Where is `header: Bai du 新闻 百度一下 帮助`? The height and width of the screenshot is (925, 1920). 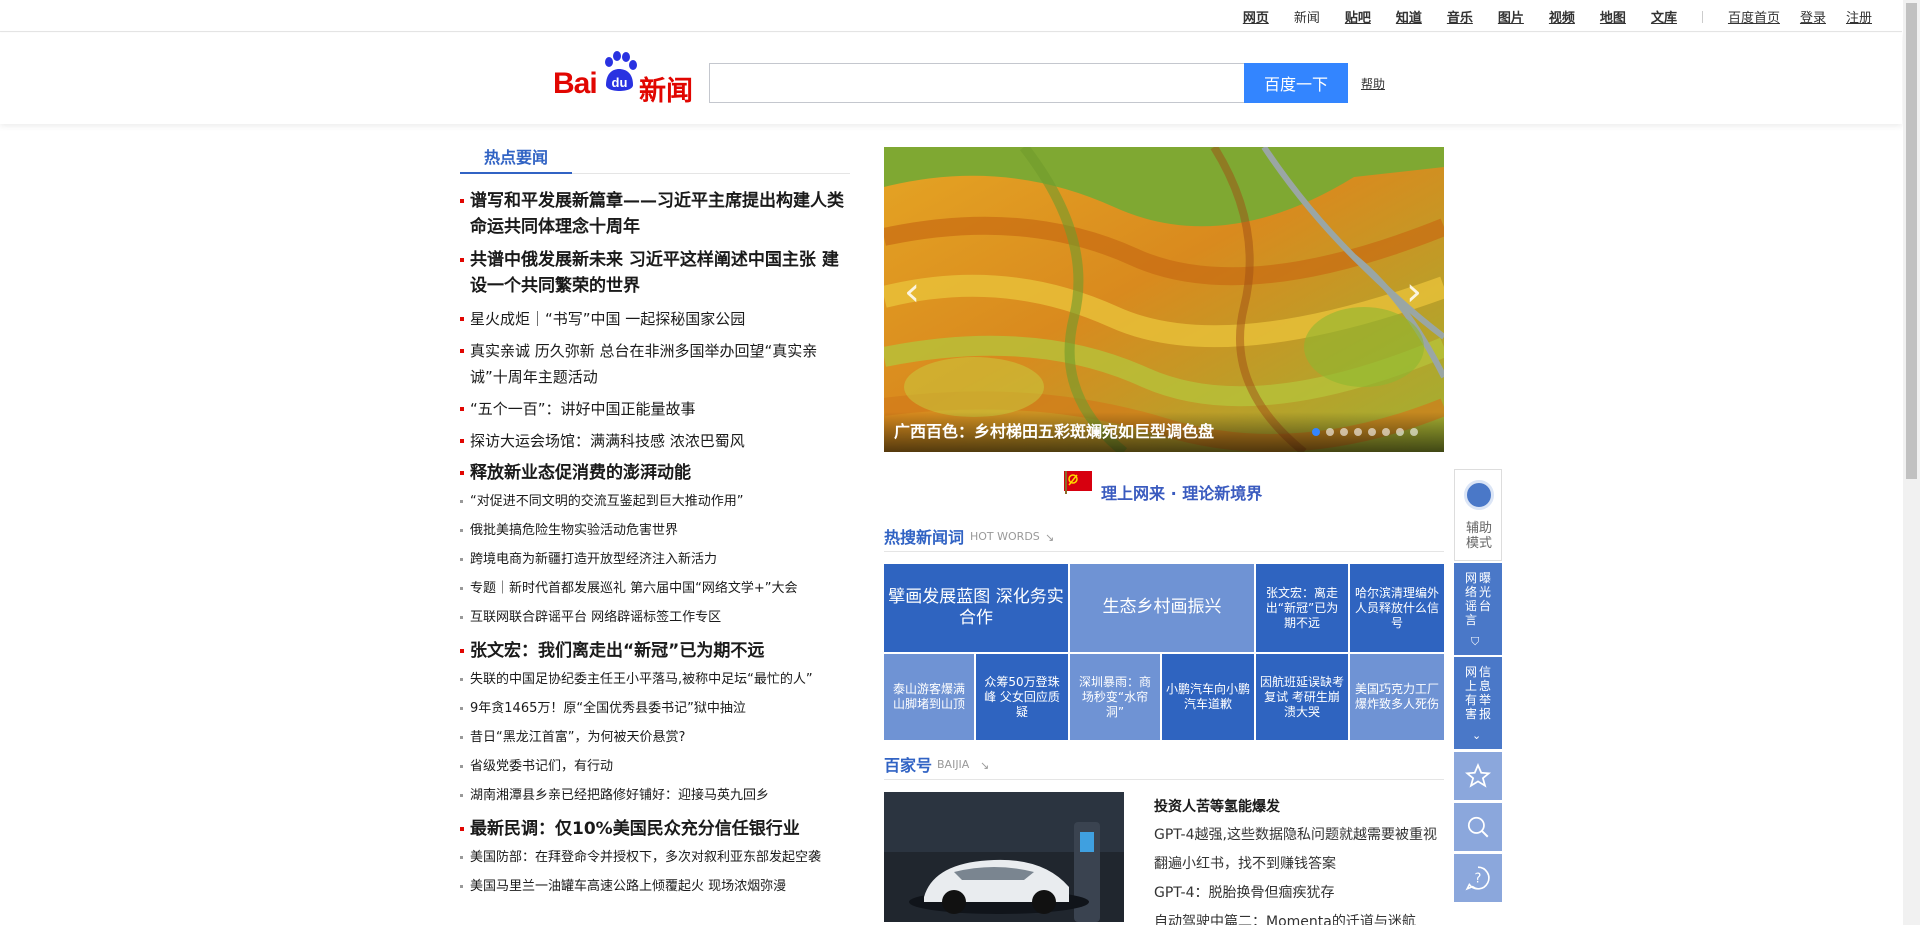
header: Bai du 新闻 百度一下 帮助 is located at coordinates (951, 78).